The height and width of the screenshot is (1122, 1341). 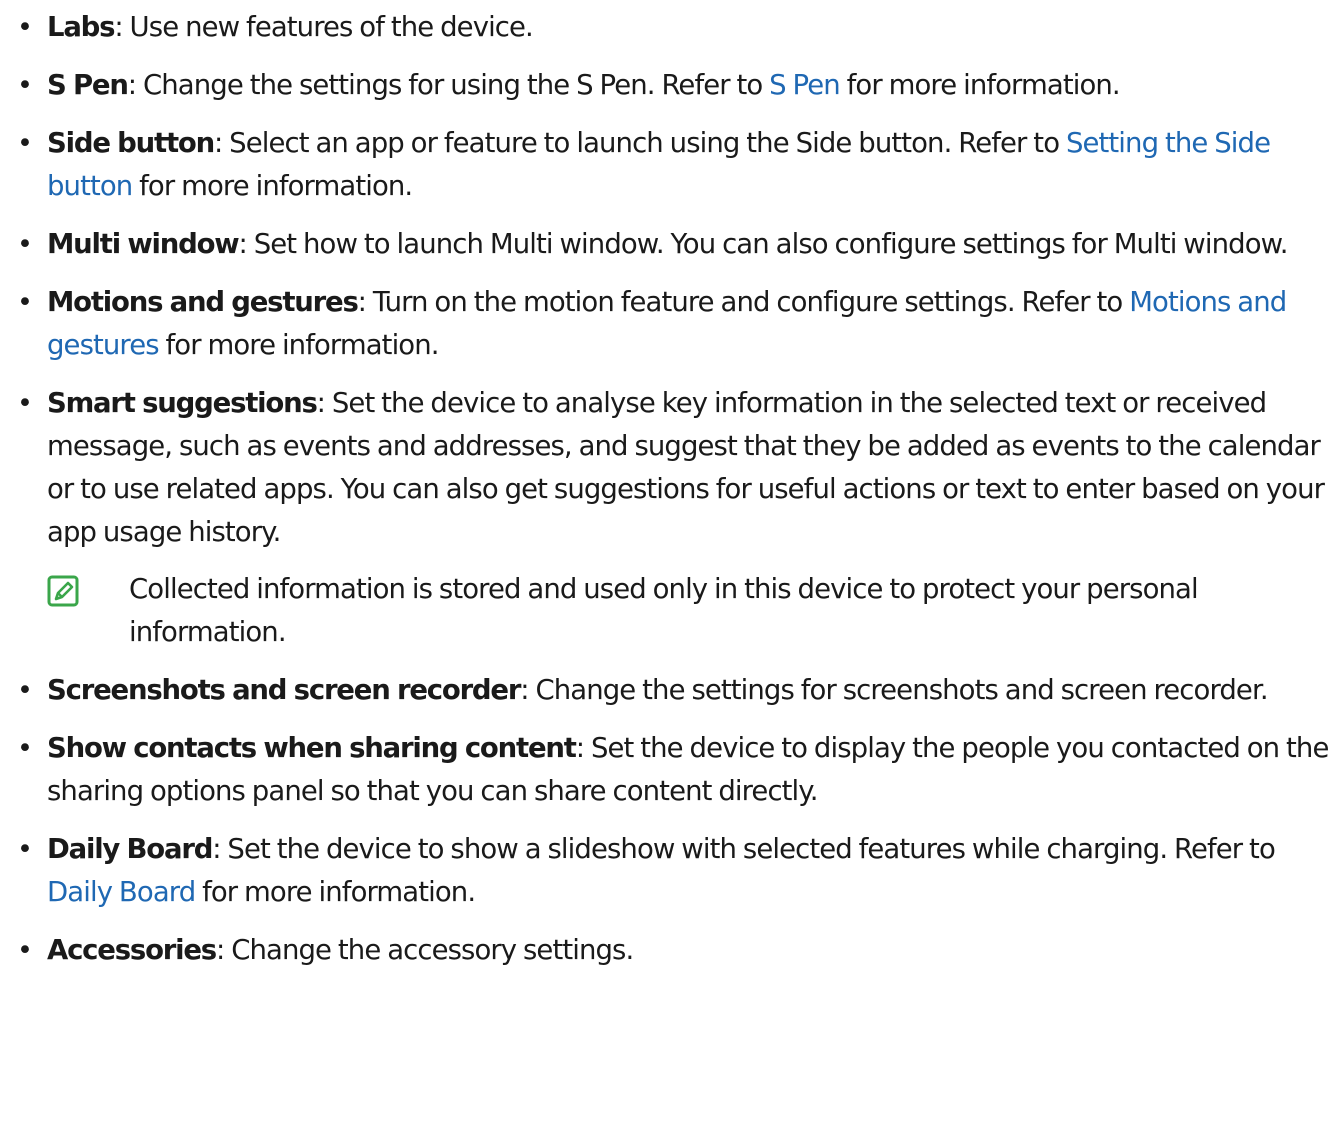 What do you see at coordinates (284, 690) in the screenshot?
I see `item-term: Screenshots and screen recorder` at bounding box center [284, 690].